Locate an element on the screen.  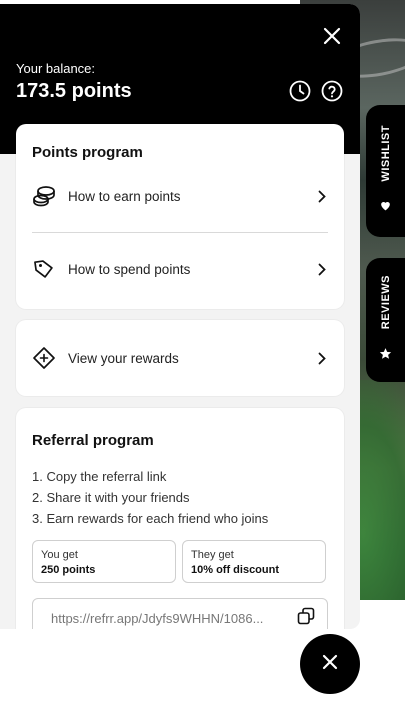
wishlist-side-tab: WISHLIST is located at coordinates (385, 171).